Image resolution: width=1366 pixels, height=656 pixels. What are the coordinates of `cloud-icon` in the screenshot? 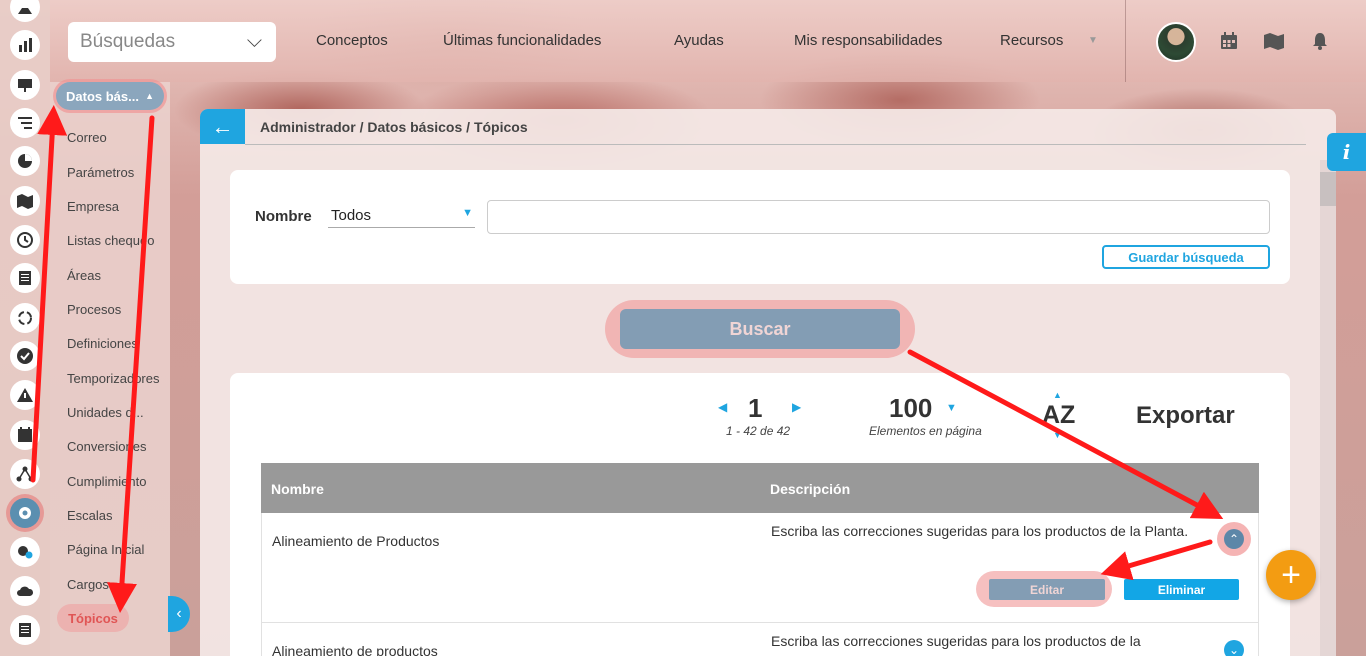 It's located at (25, 591).